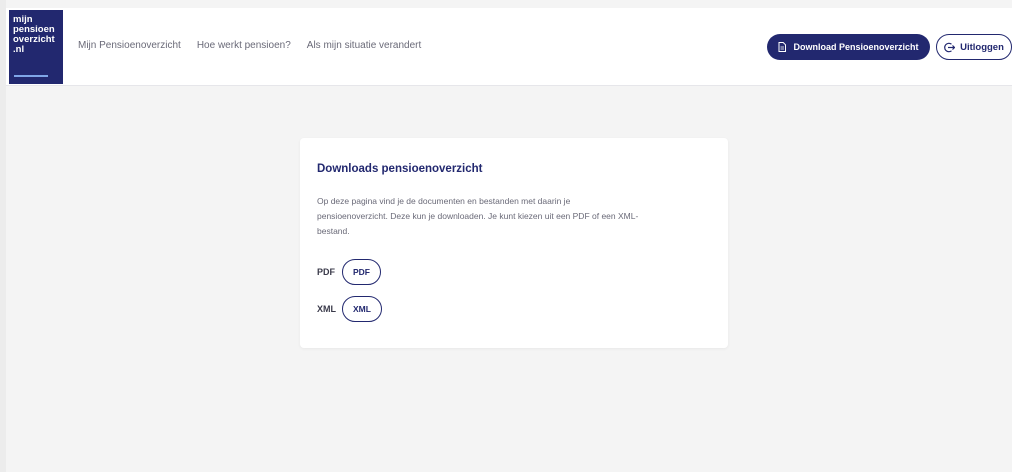 This screenshot has width=1012, height=472. I want to click on xml-download-row: XML XML, so click(349, 309).